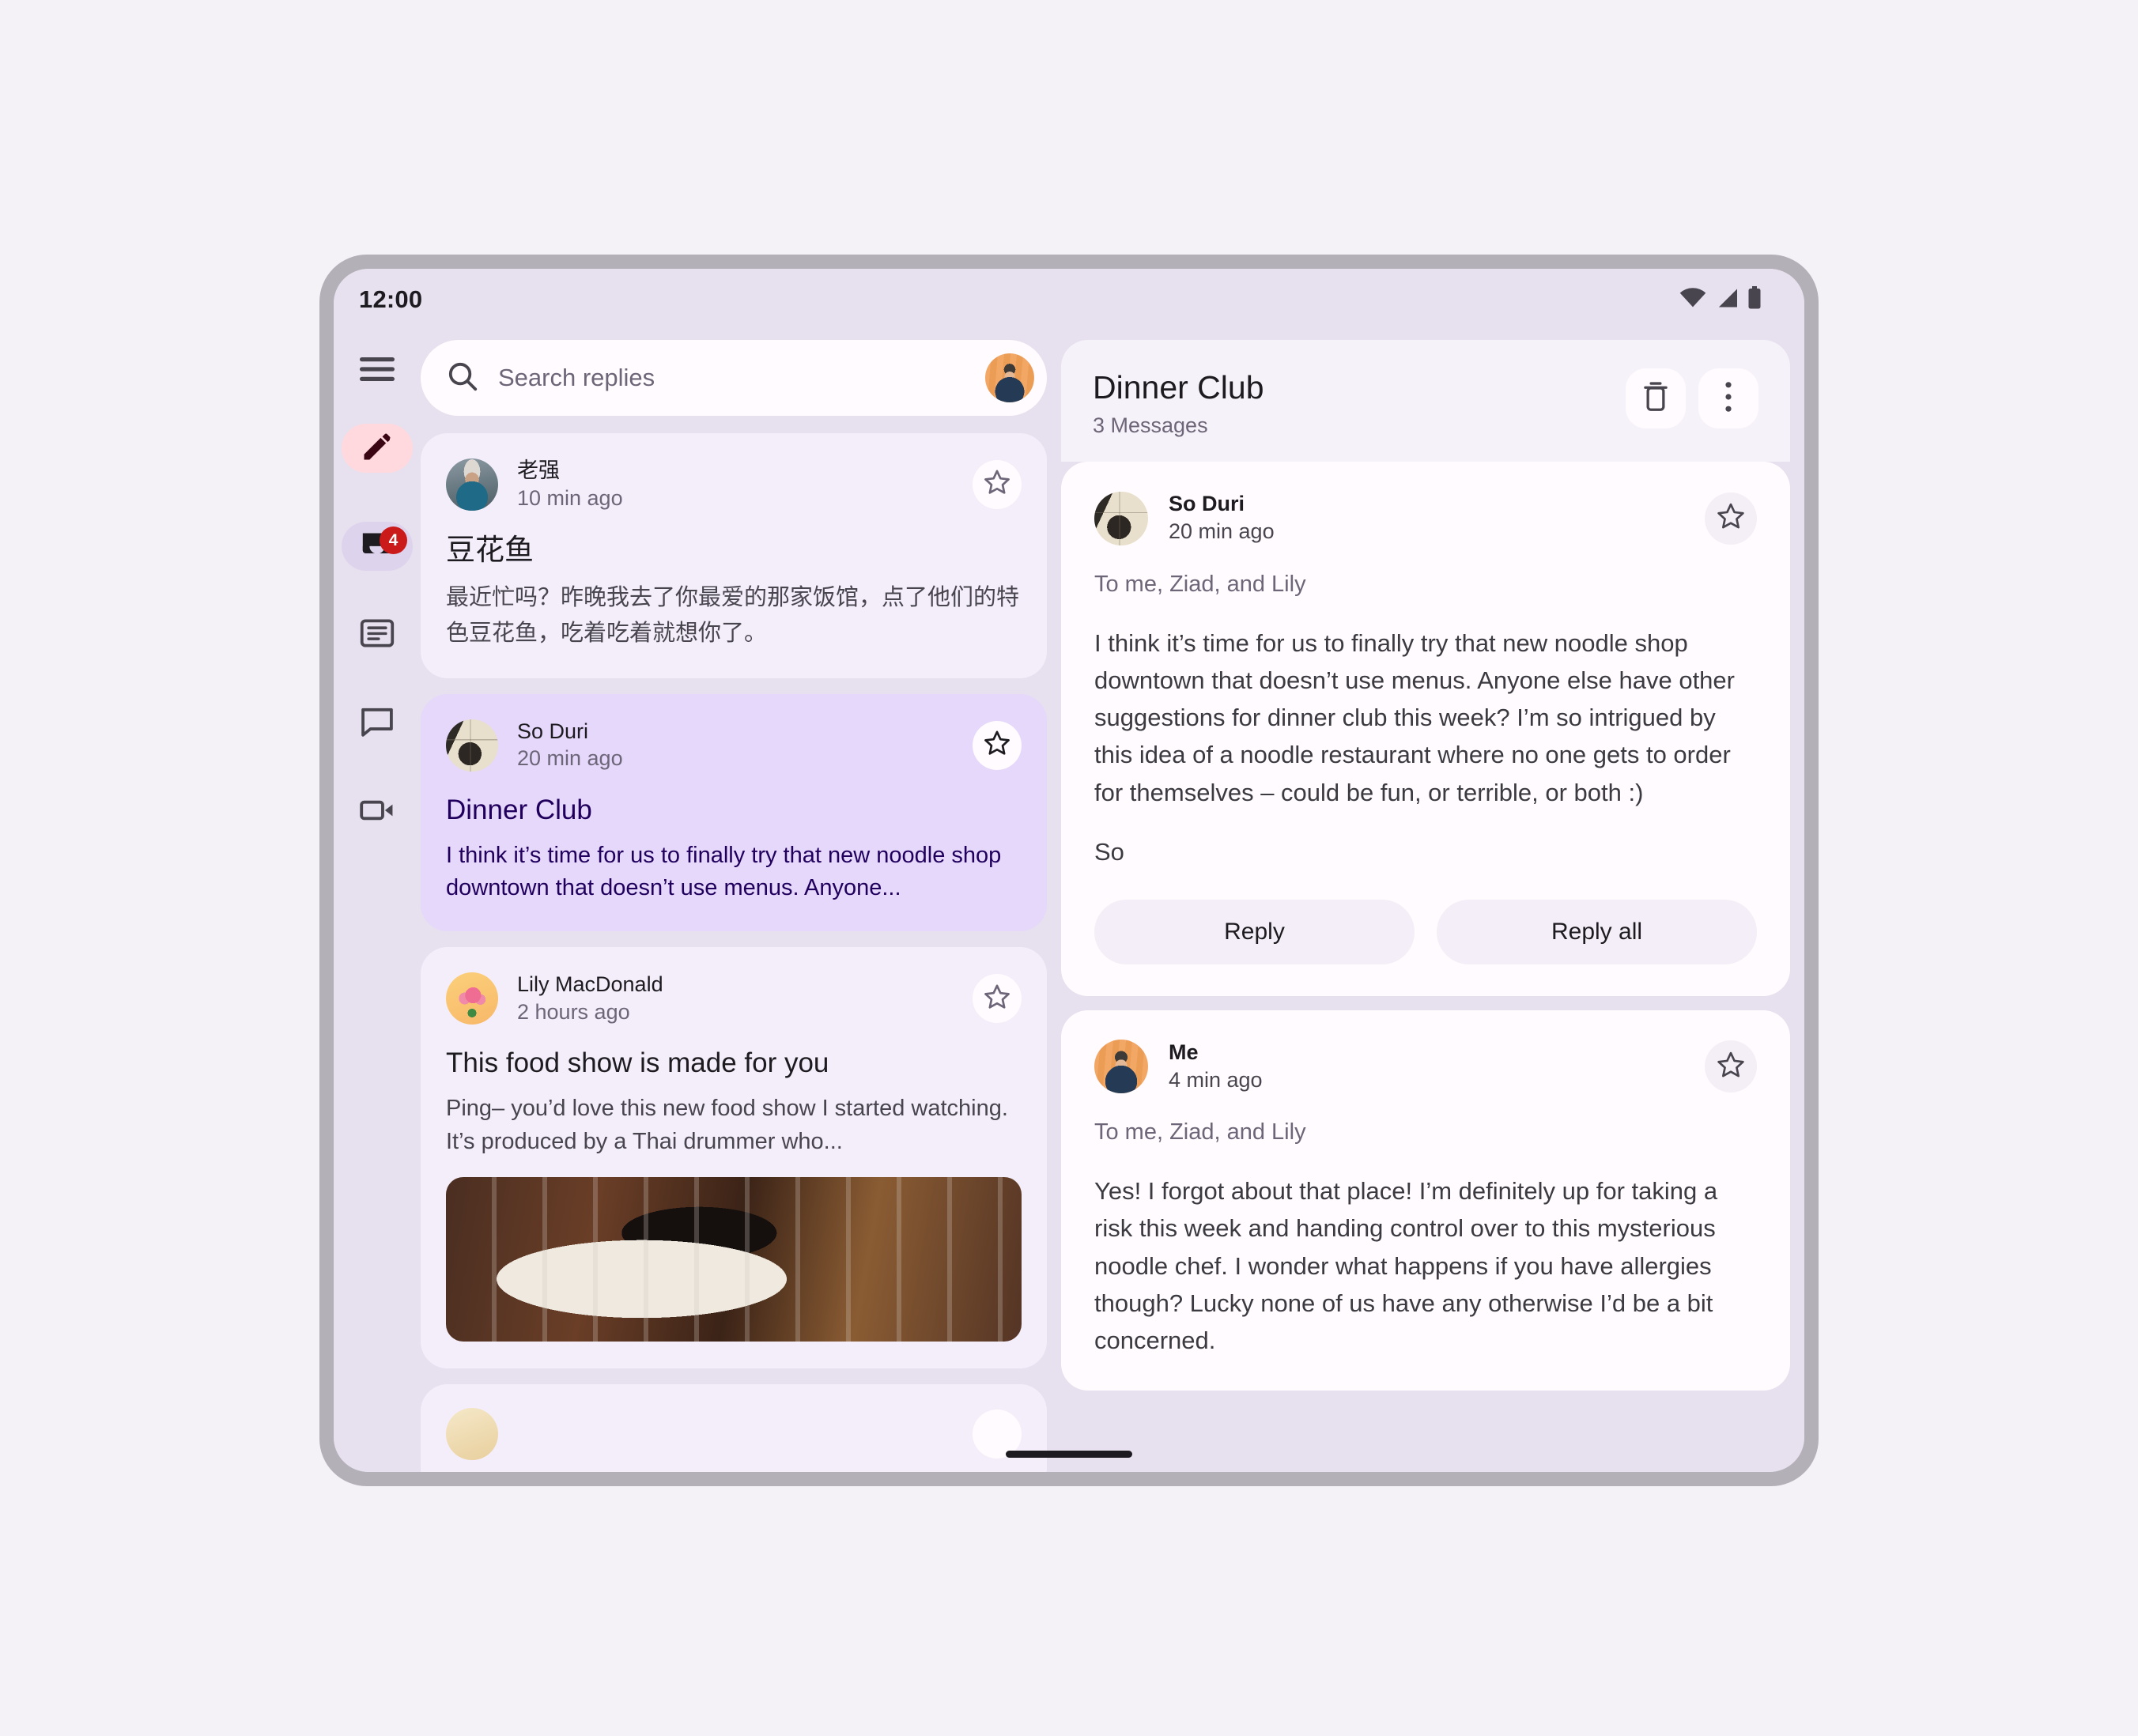  What do you see at coordinates (745, 745) in the screenshot?
I see `list-item-meta: So Duri 20 min ago` at bounding box center [745, 745].